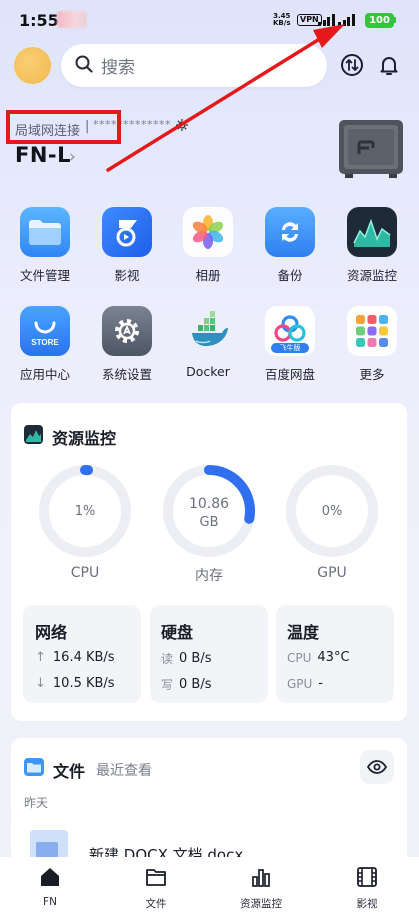 The image size is (419, 916). I want to click on blurred-notification-icon, so click(72, 19).